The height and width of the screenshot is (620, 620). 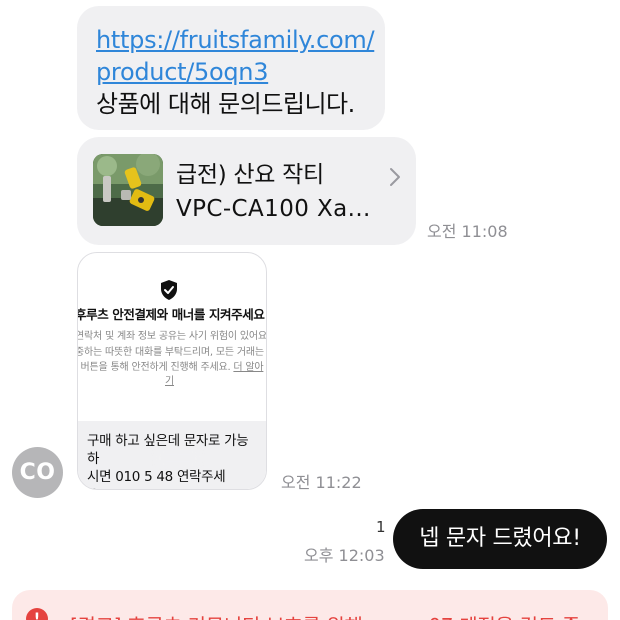 I want to click on learn-more-link-continued: 기, so click(x=215, y=382).